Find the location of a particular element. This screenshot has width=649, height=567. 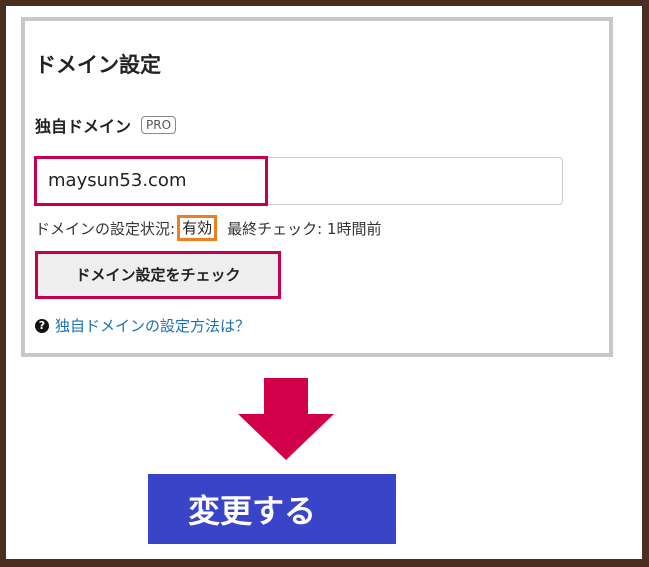

down-arrow-icon is located at coordinates (286, 419).